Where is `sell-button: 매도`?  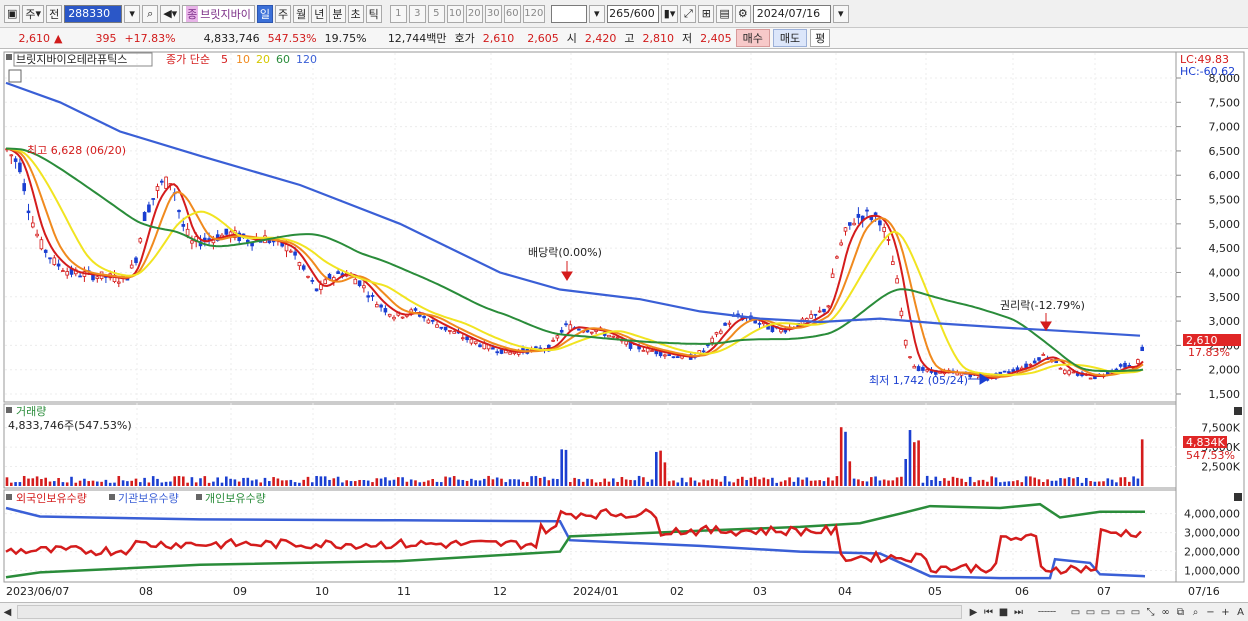
sell-button: 매도 is located at coordinates (790, 38).